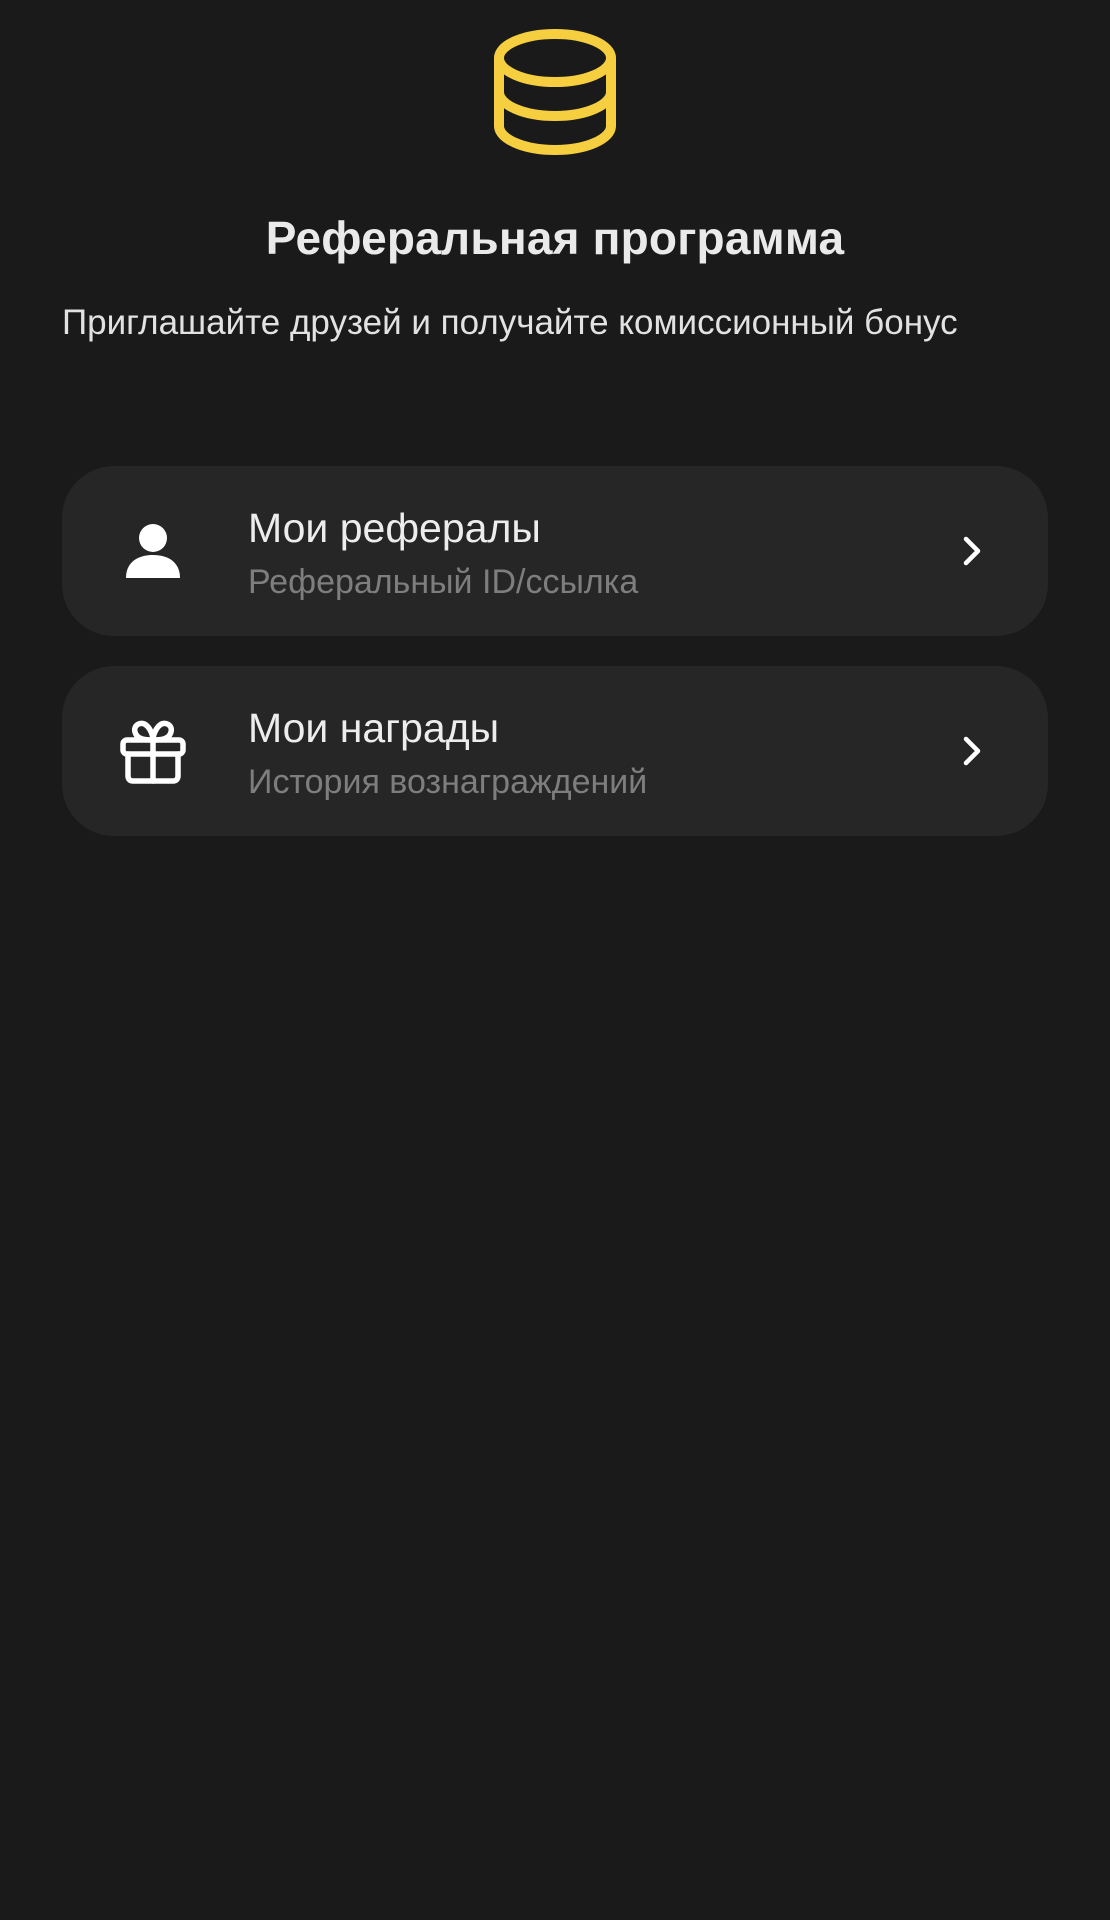 The image size is (1110, 1920). What do you see at coordinates (394, 528) in the screenshot?
I see `my-referrals-title: Мои рефералы` at bounding box center [394, 528].